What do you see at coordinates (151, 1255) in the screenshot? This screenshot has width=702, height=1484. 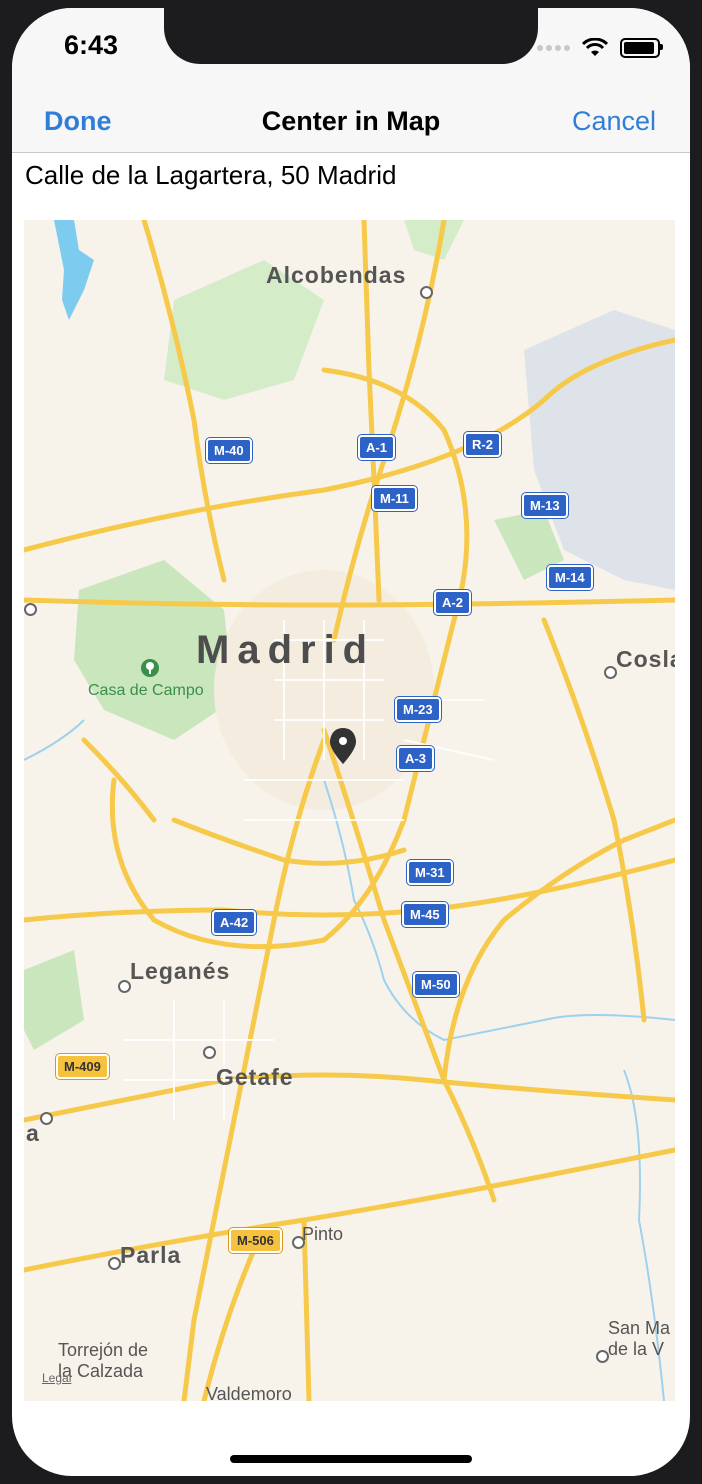 I see `place-label: Parla` at bounding box center [151, 1255].